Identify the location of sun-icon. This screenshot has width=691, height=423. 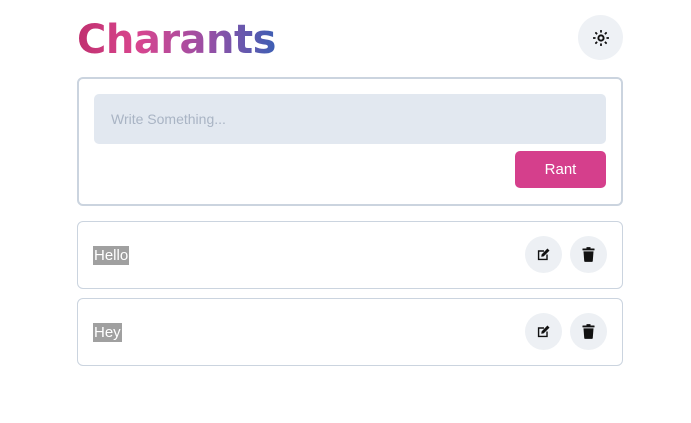
(600, 37).